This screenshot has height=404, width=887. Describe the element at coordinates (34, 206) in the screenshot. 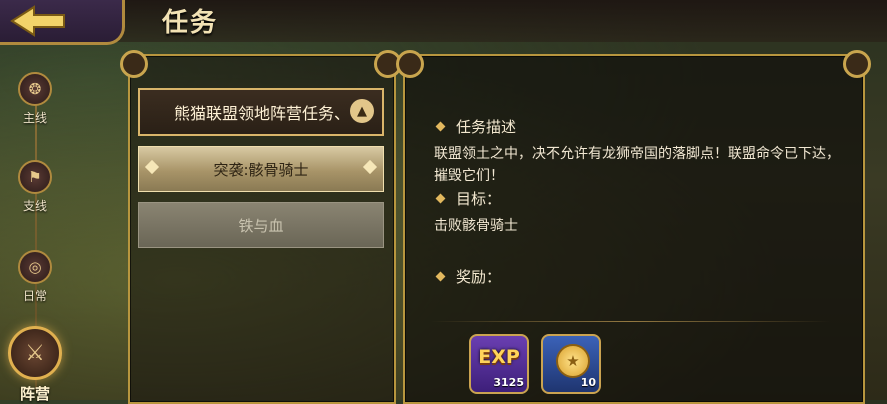

I see `nav-item-label: 支线` at that location.